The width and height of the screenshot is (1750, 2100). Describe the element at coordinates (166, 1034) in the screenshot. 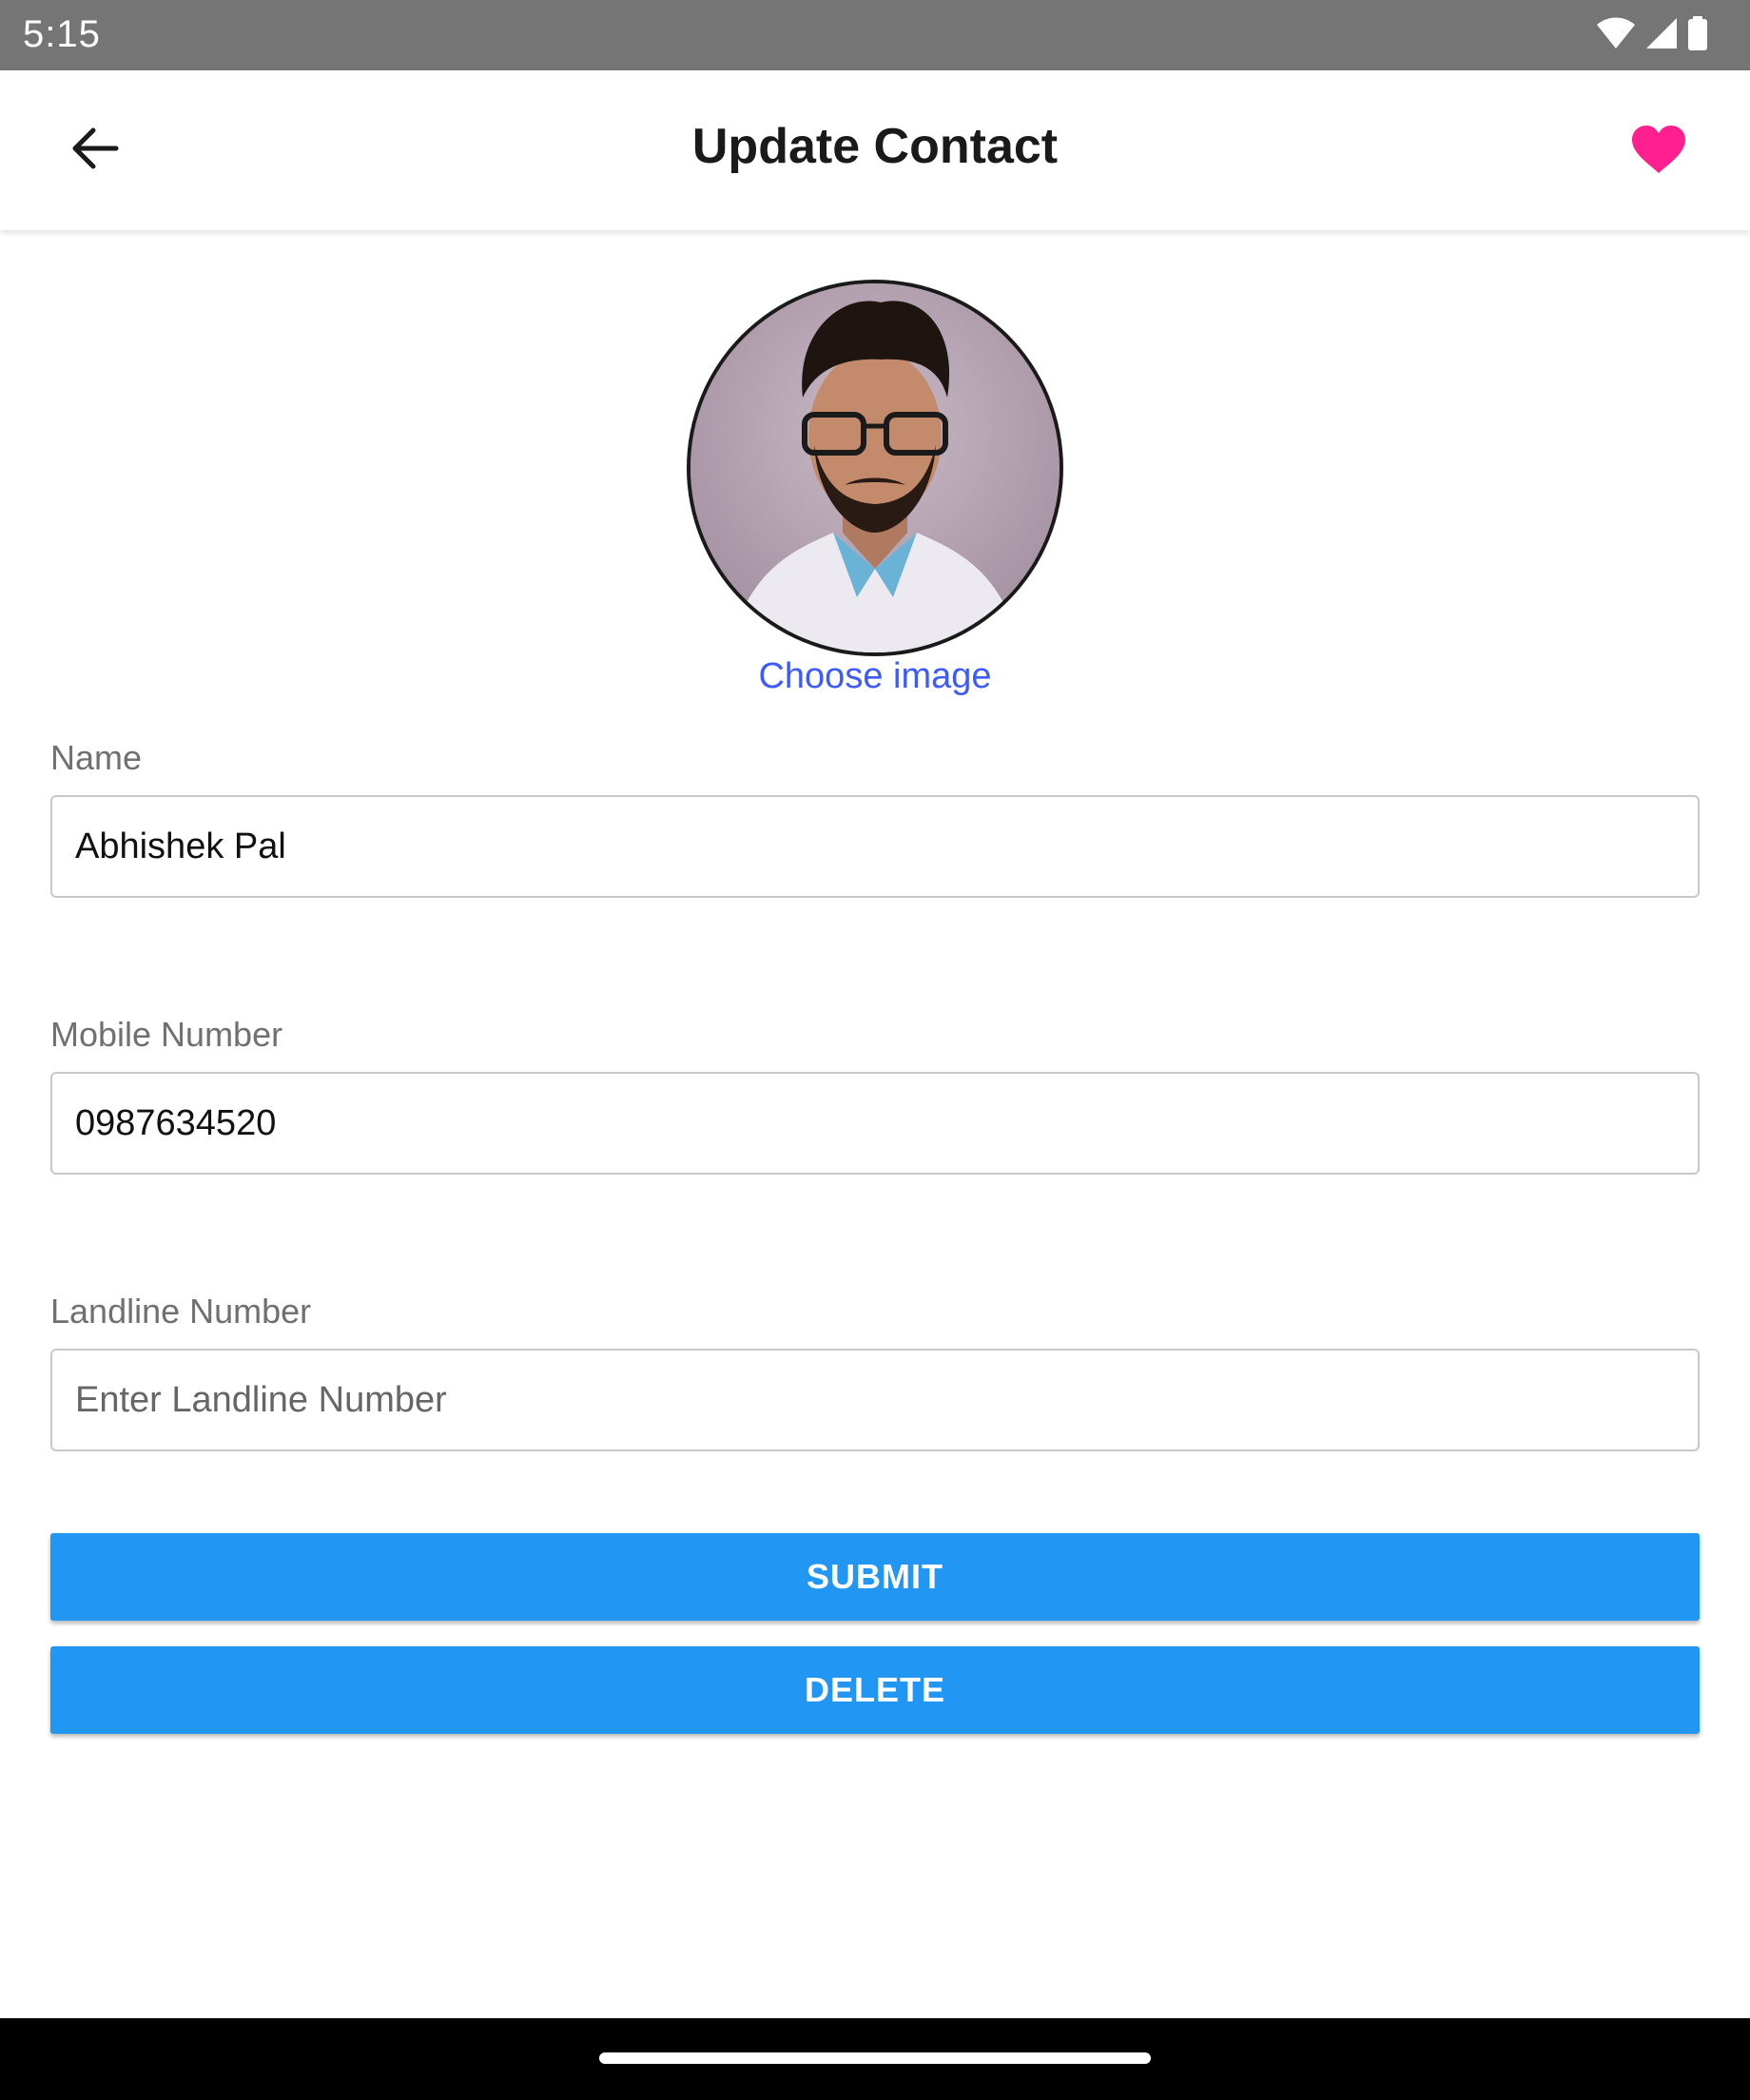

I see `mobile-number-label: Mobile Number` at that location.